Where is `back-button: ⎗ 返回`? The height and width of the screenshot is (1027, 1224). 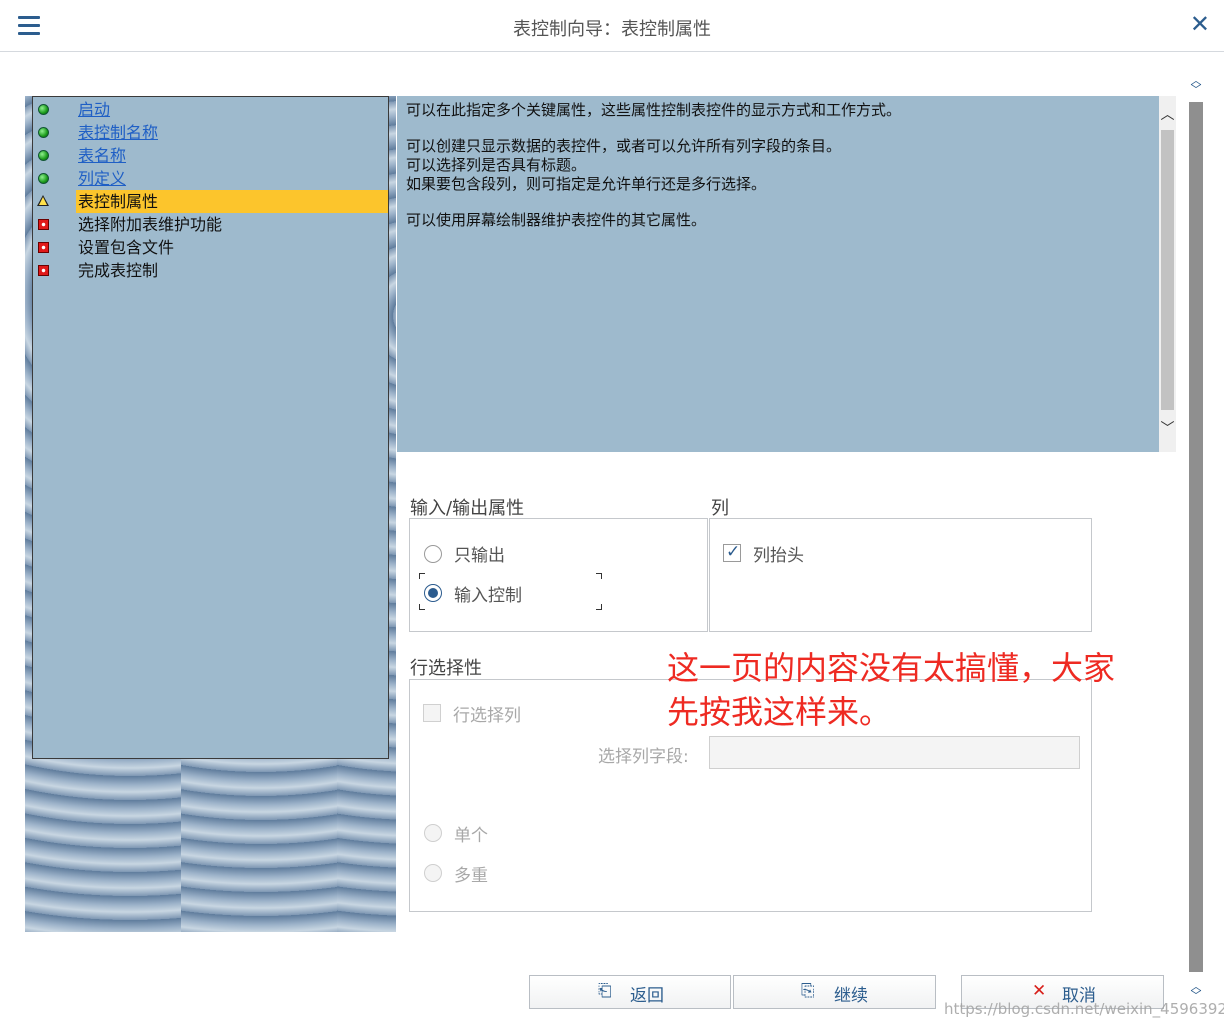
back-button: ⎗ 返回 is located at coordinates (630, 992).